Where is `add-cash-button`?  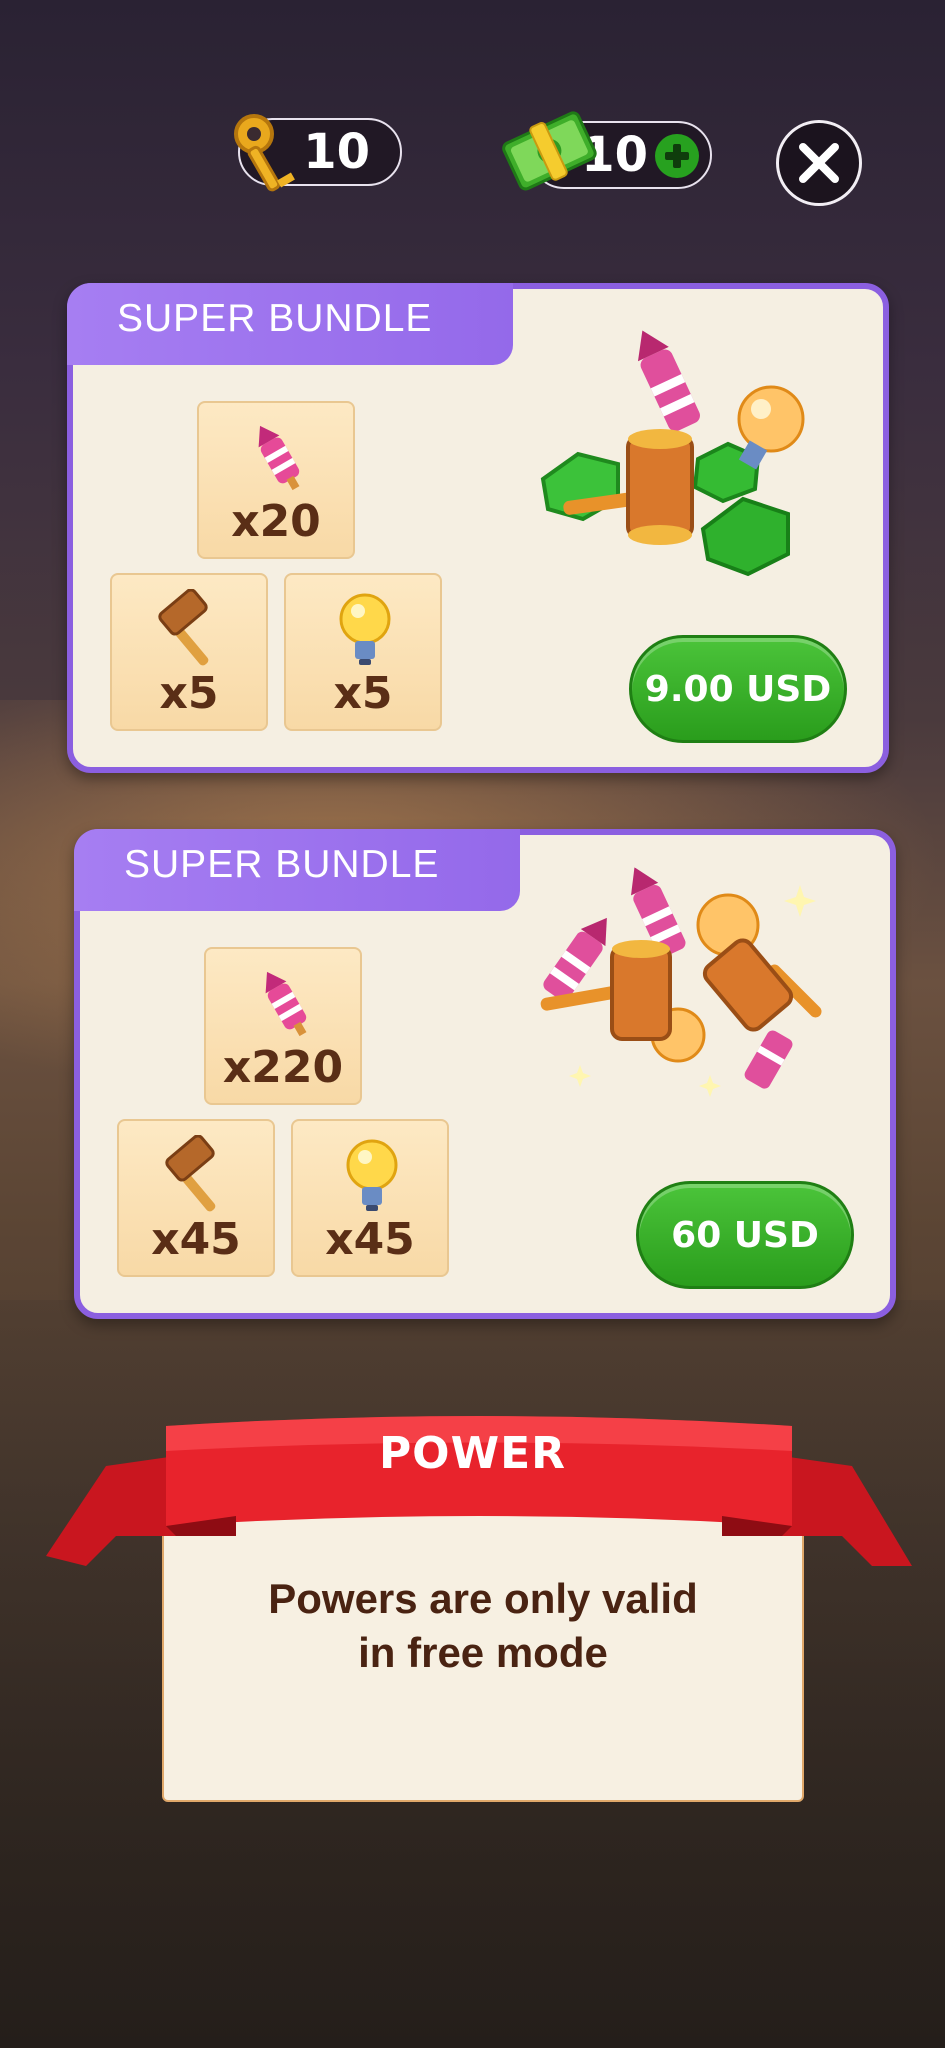 add-cash-button is located at coordinates (677, 156).